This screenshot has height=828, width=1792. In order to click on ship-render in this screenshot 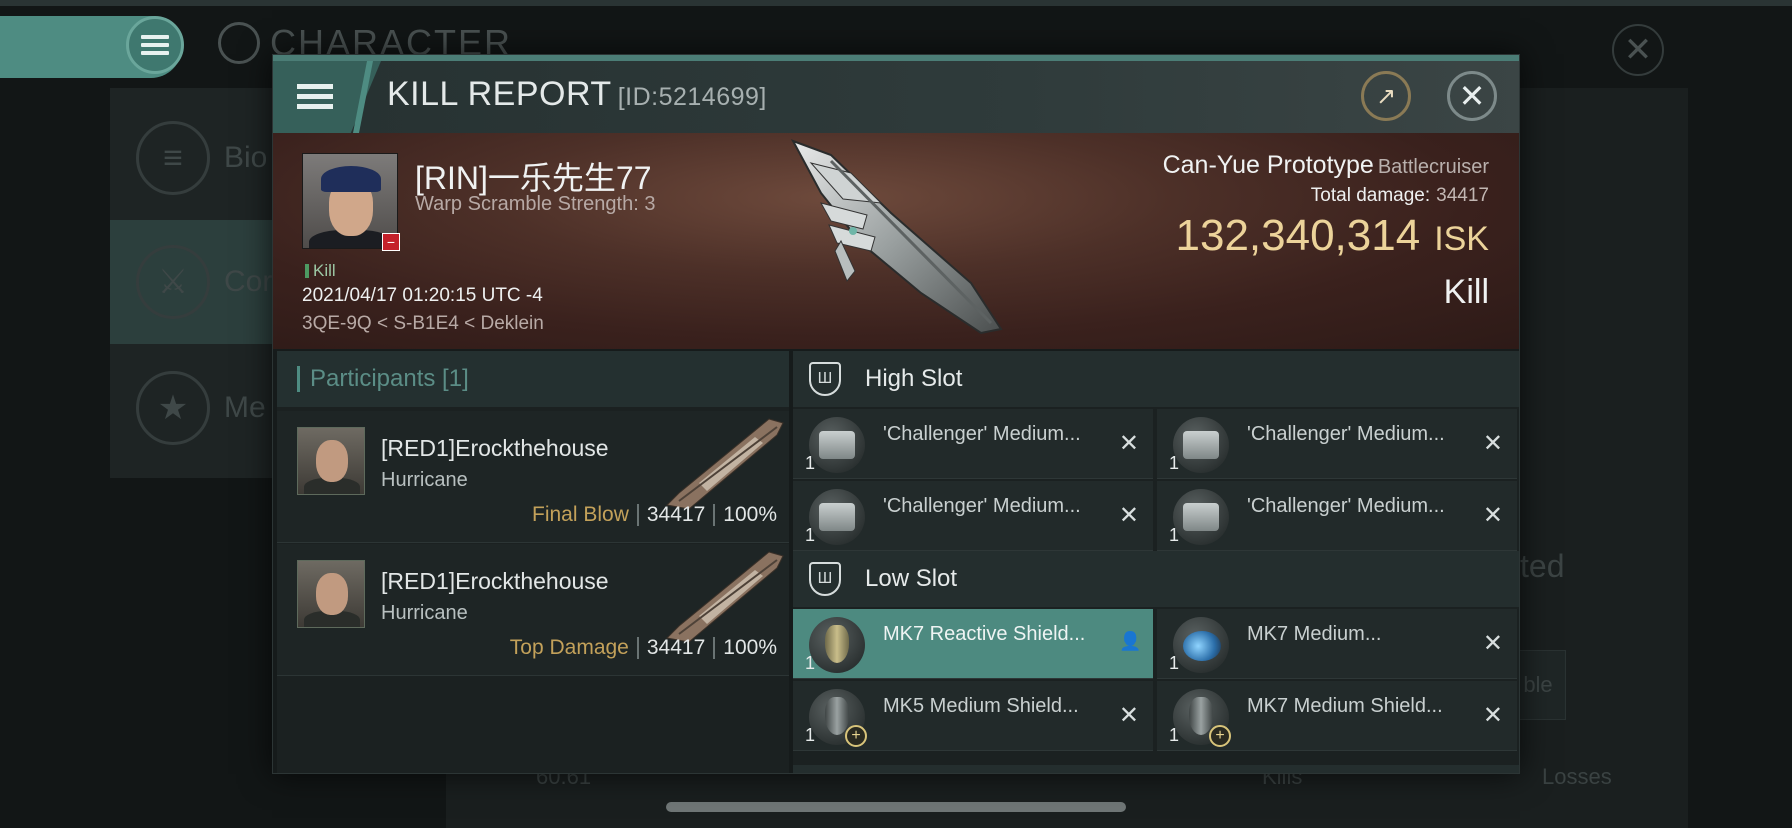, I will do `click(896, 237)`.